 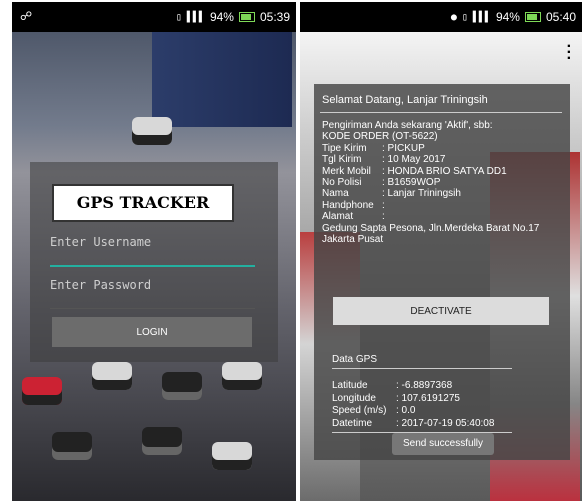 I want to click on info-row: Nama: Lanjar Triningsih, so click(x=391, y=194).